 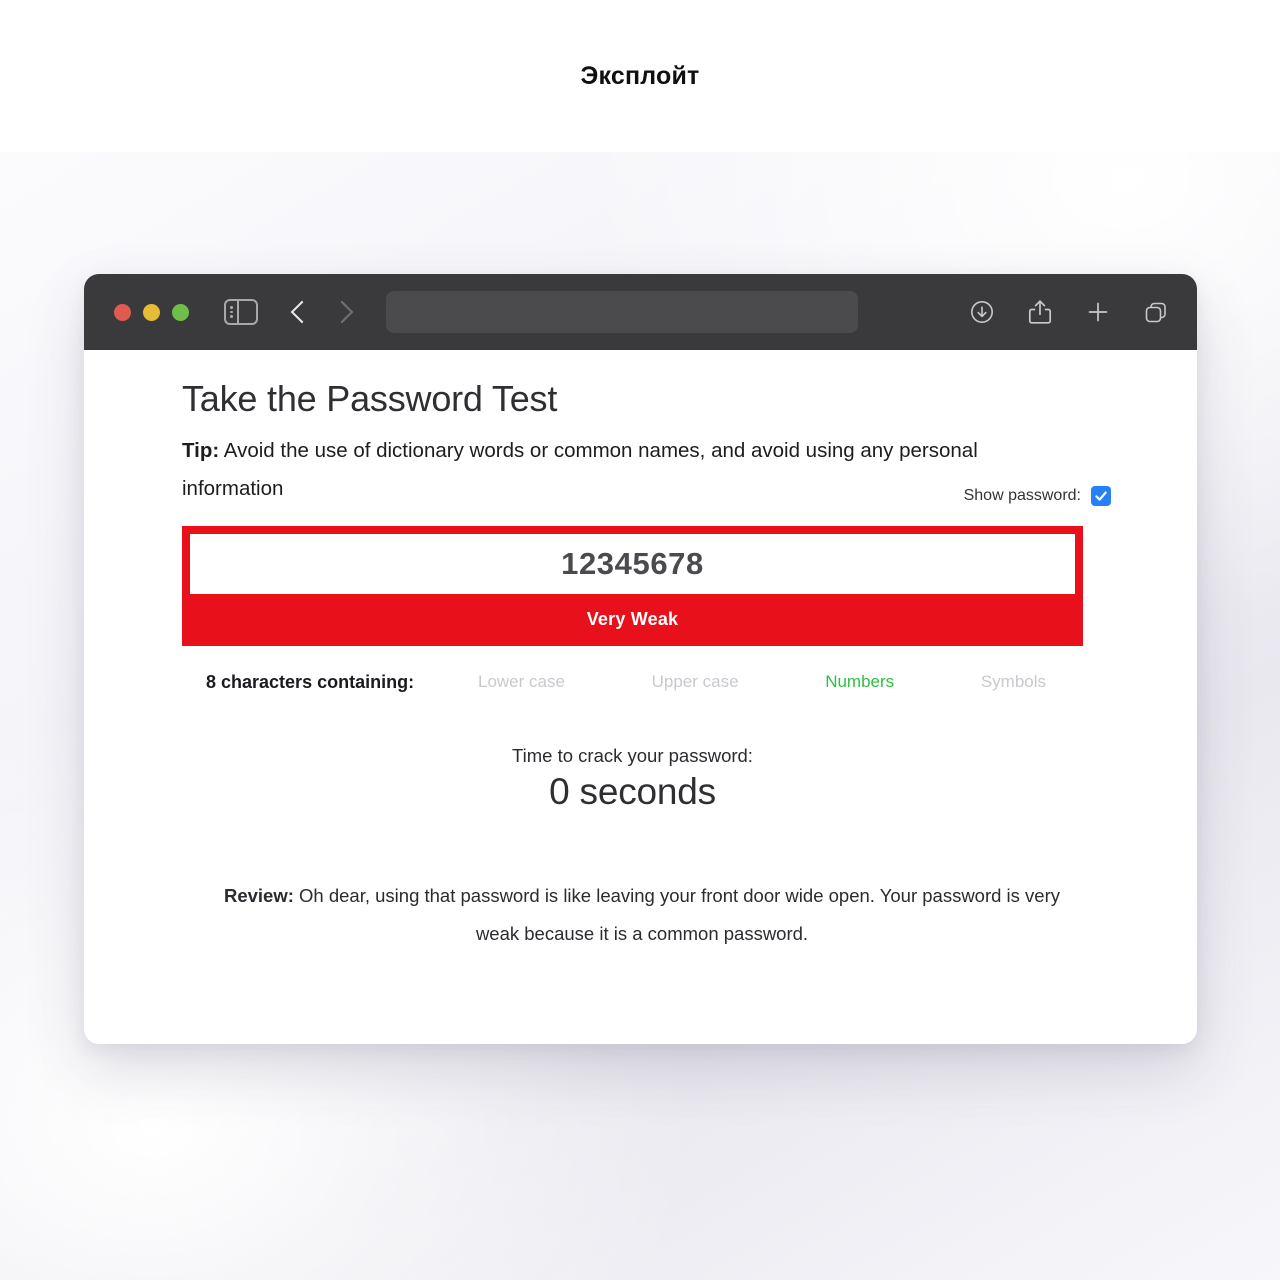 I want to click on show-password-checkbox, so click(x=1101, y=495).